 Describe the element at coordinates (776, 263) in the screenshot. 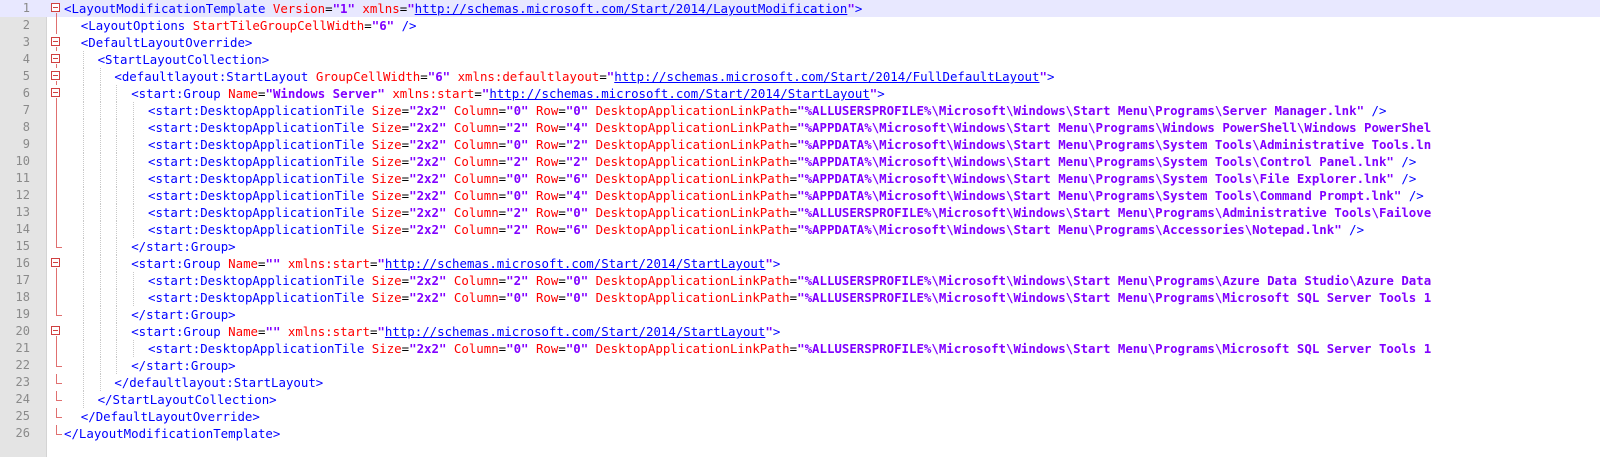

I see `xml-tag: >` at that location.